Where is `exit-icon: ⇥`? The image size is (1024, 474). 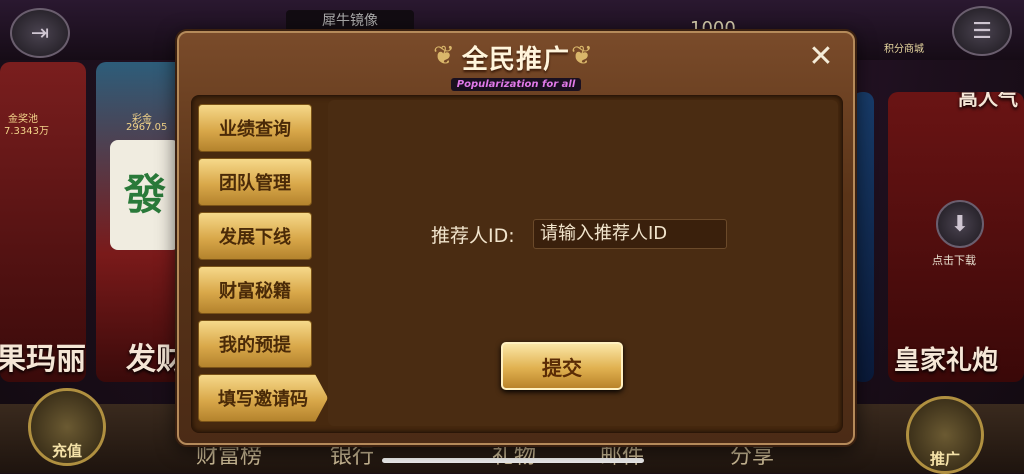 exit-icon: ⇥ is located at coordinates (40, 33).